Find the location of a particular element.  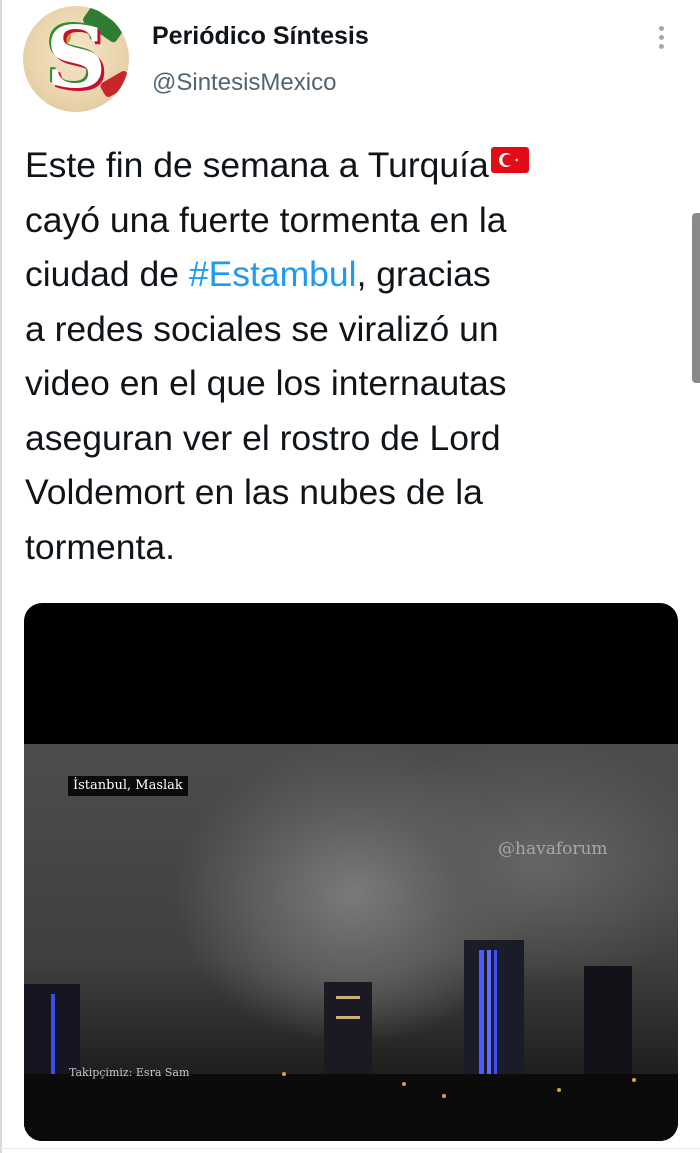

tweet-line-4: a redes sociales se viralizó un is located at coordinates (262, 328).